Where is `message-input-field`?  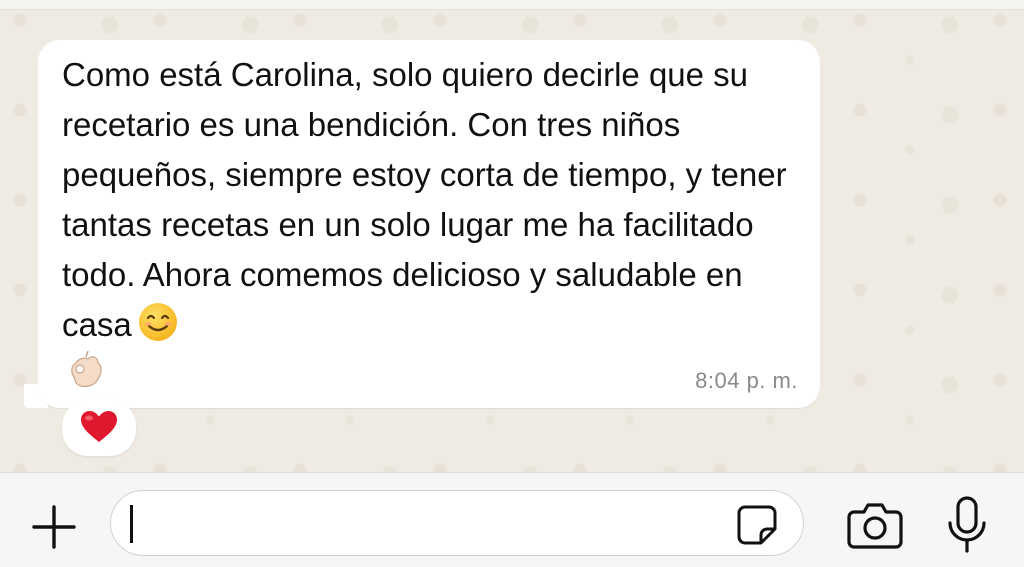 message-input-field is located at coordinates (457, 523).